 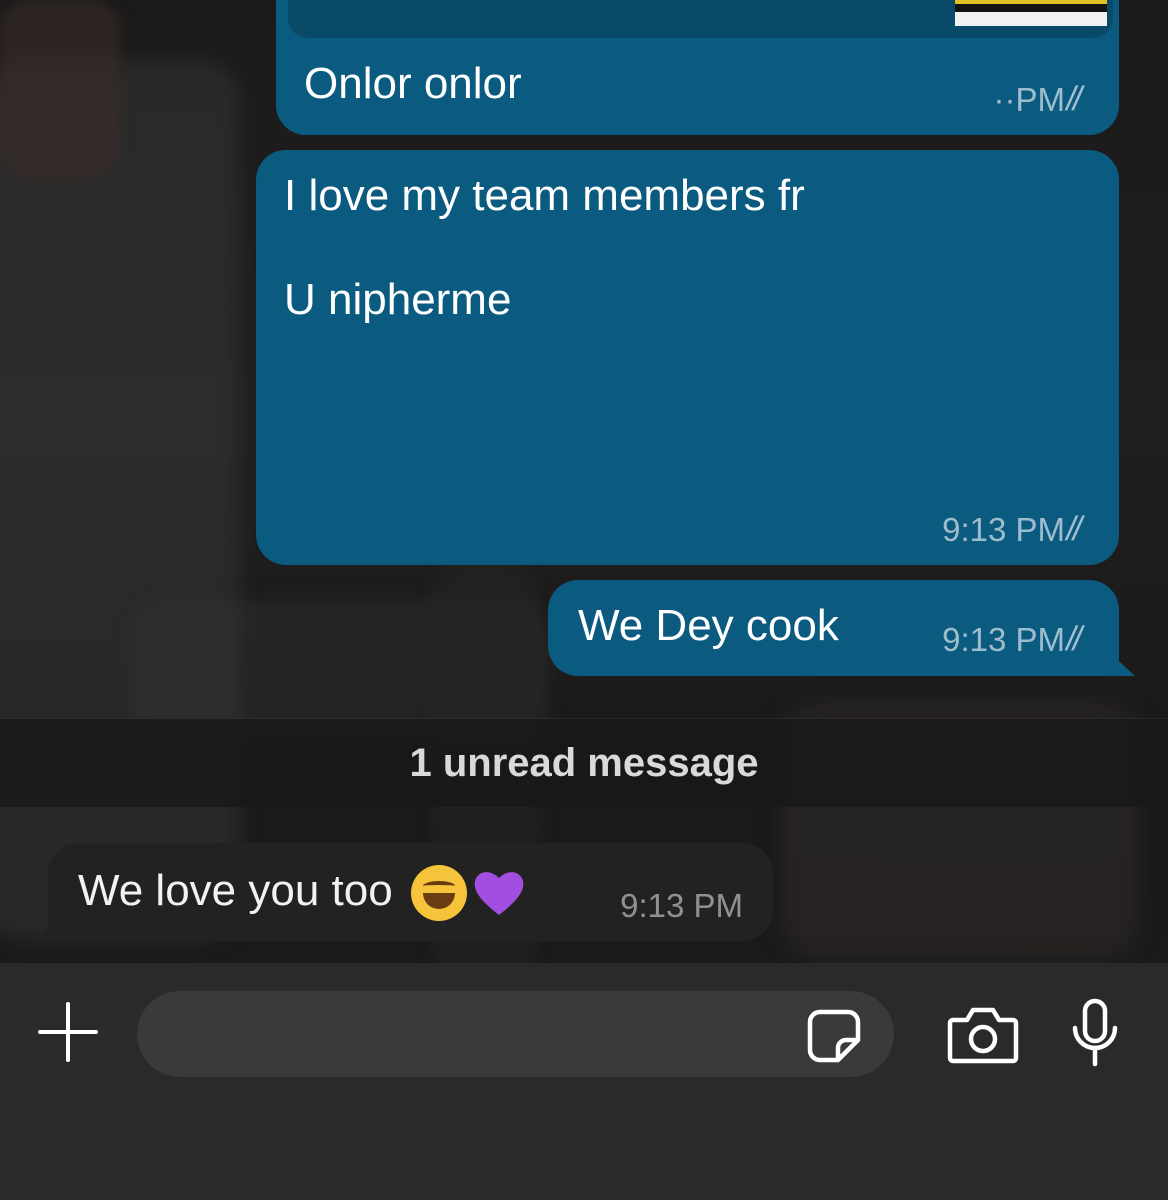 I want to click on unread-separator: 1 unread message, so click(x=584, y=762).